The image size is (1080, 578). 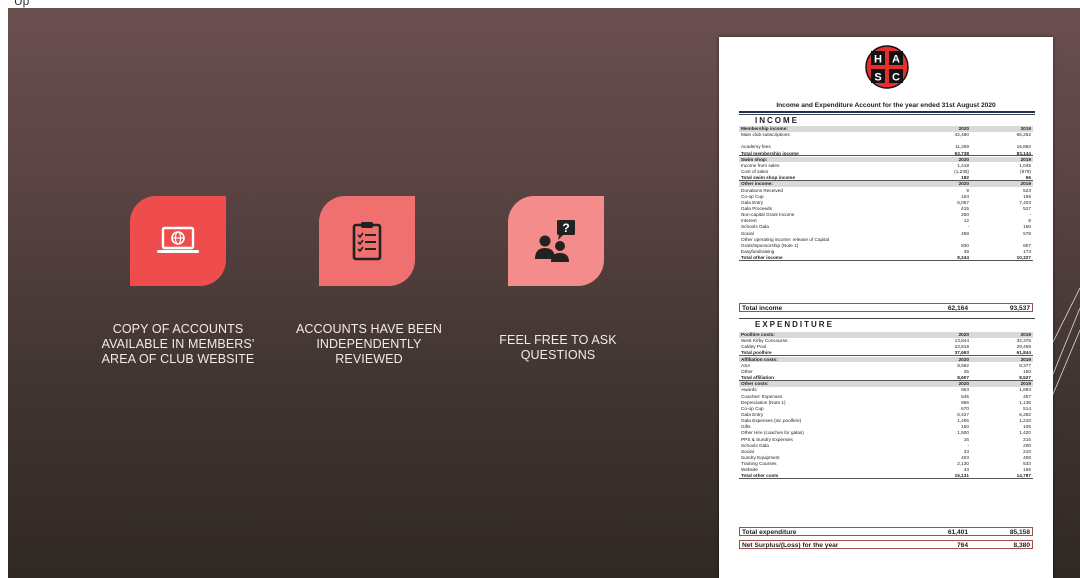 What do you see at coordinates (965, 408) in the screenshot?
I see `value-2020: 670` at bounding box center [965, 408].